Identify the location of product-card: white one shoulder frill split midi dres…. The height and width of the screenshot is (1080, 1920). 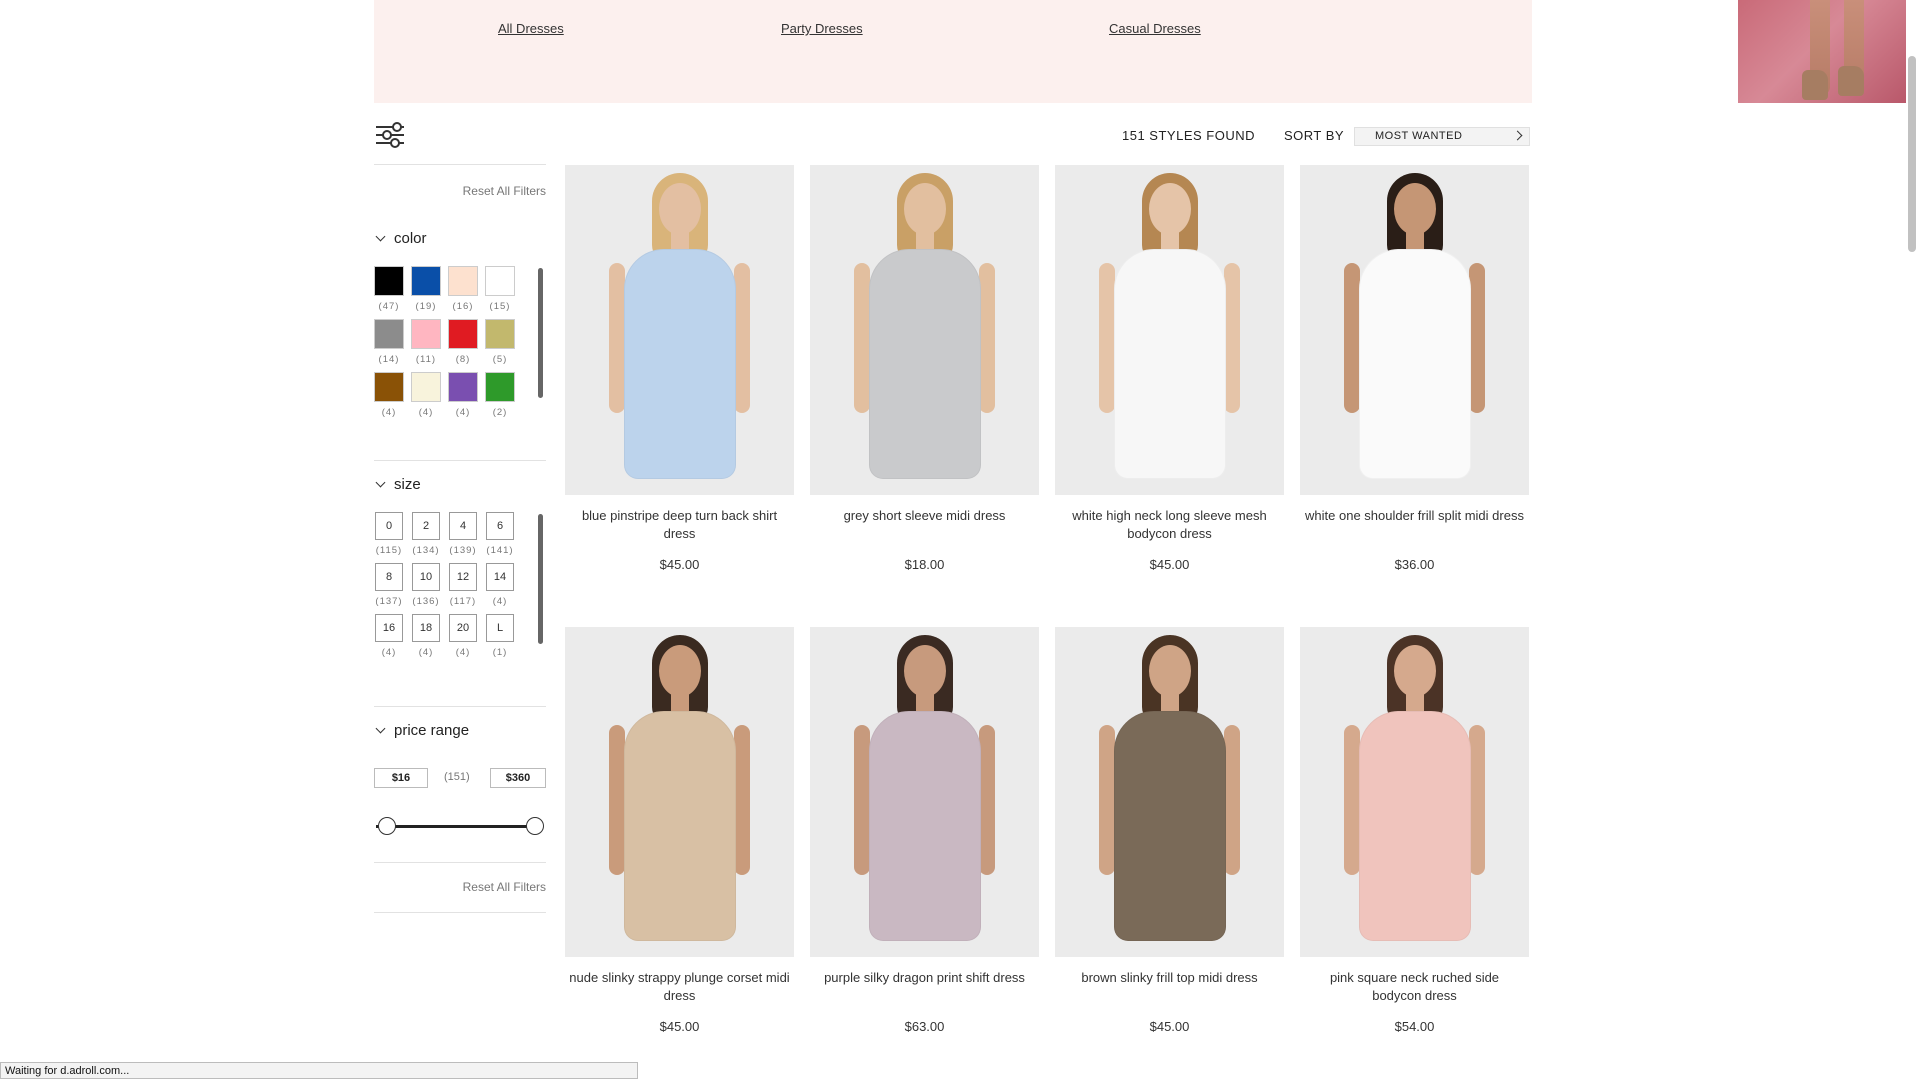
(1414, 368).